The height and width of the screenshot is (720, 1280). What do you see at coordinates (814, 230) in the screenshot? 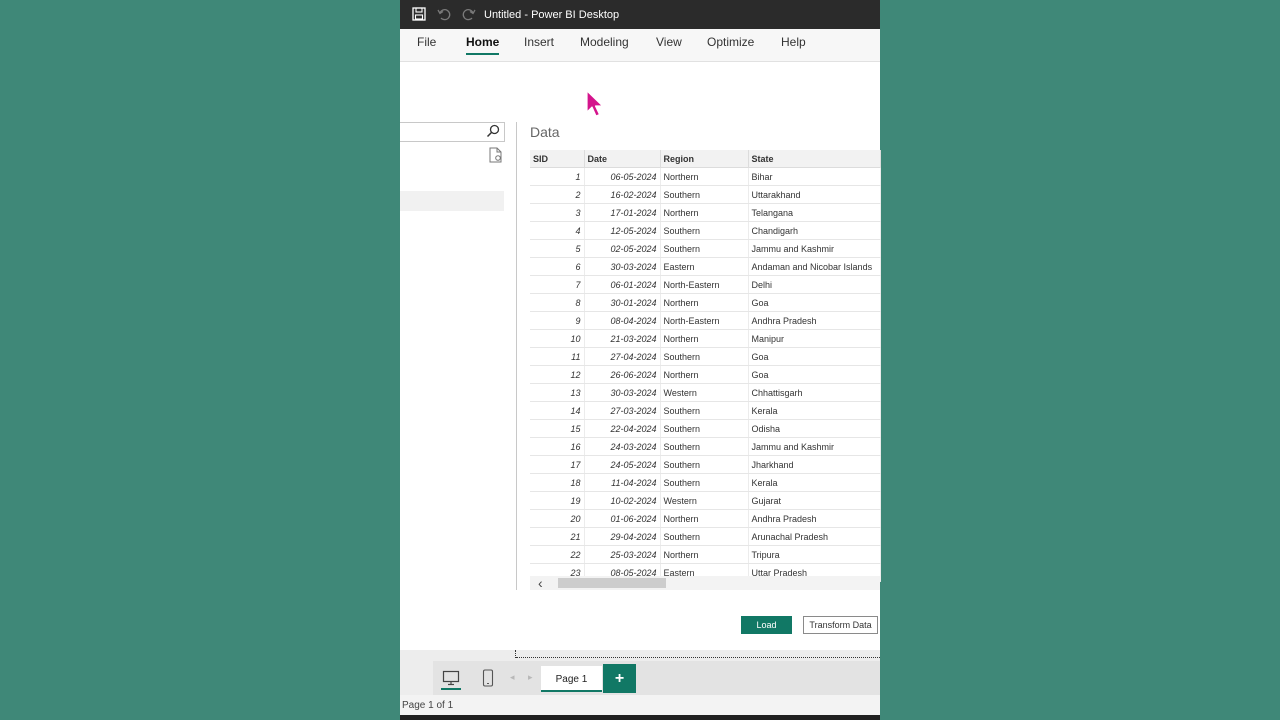
I see `cell-state: Chandigarh` at bounding box center [814, 230].